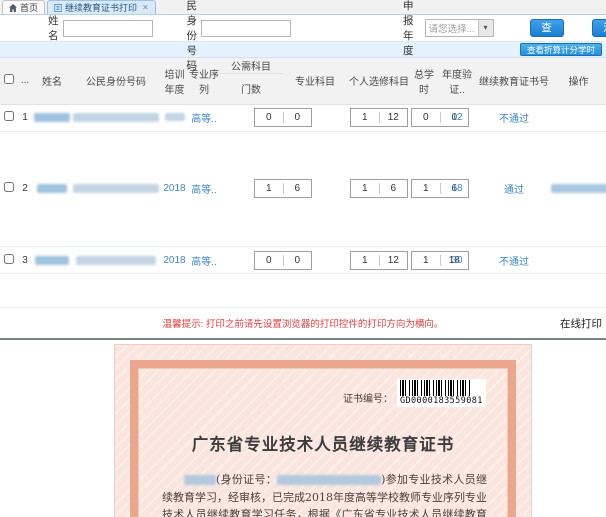 The image size is (606, 517). Describe the element at coordinates (53, 28) in the screenshot. I see `name-label: 姓名` at that location.